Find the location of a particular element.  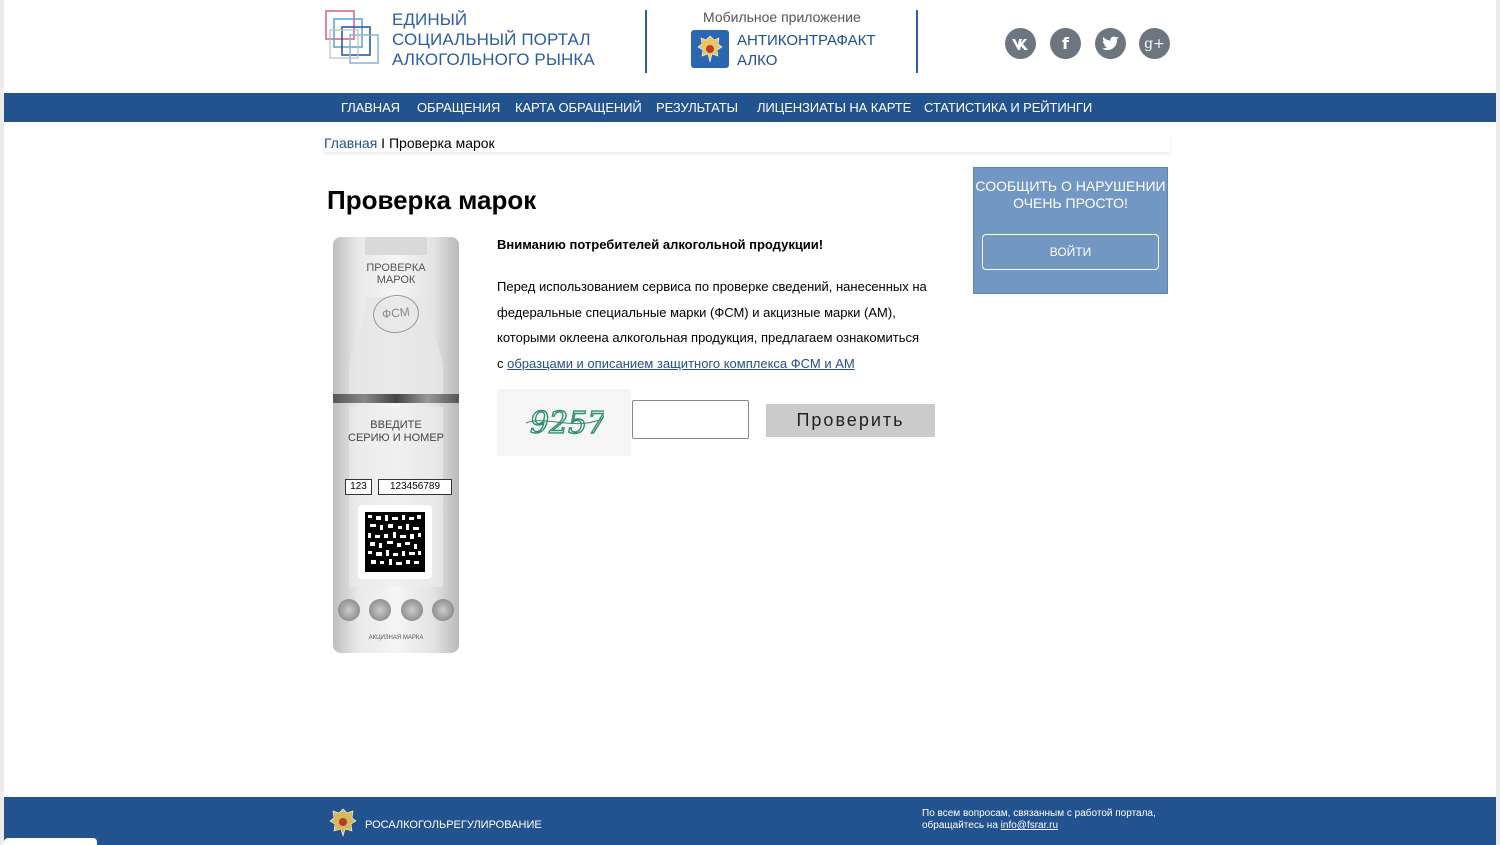

stamp-title: ПРОВЕРКА МАРОК is located at coordinates (396, 274).